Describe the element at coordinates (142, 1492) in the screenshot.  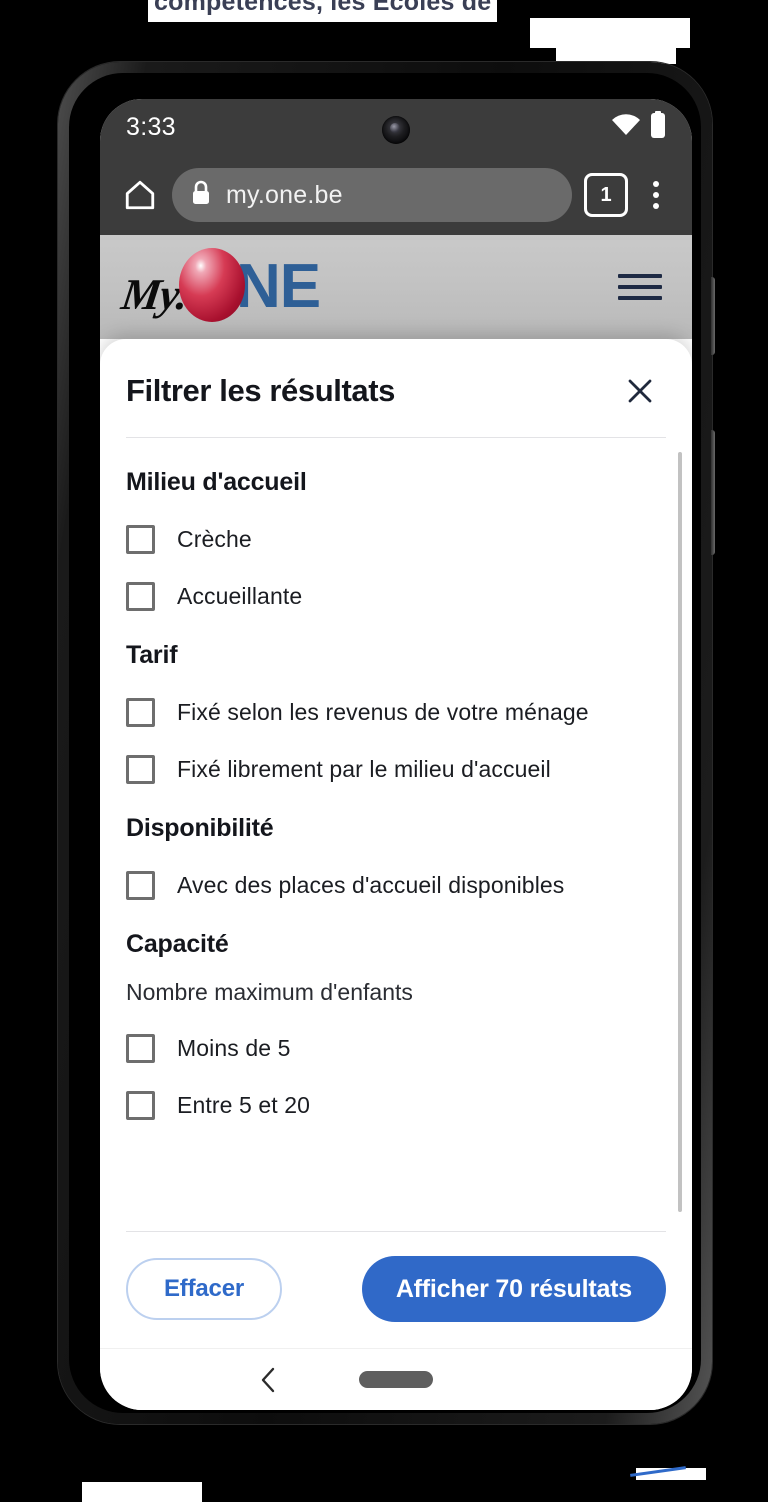
I see `background-fragment-bottom-left` at that location.